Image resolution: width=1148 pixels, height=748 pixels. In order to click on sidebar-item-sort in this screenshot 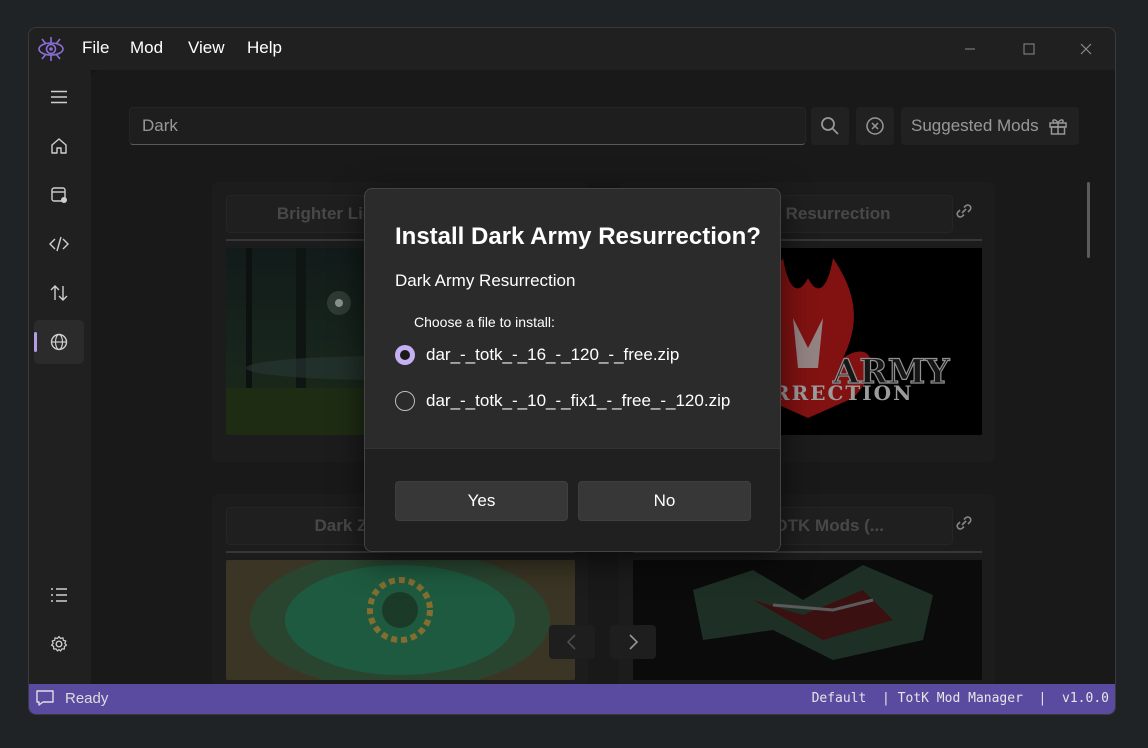, I will do `click(59, 293)`.